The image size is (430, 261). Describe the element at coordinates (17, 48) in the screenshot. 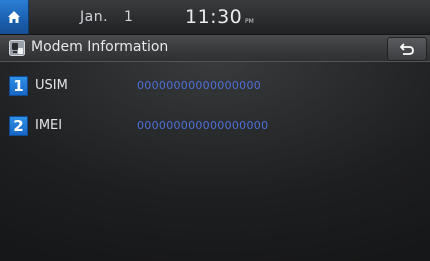

I see `modem-info-icon` at that location.